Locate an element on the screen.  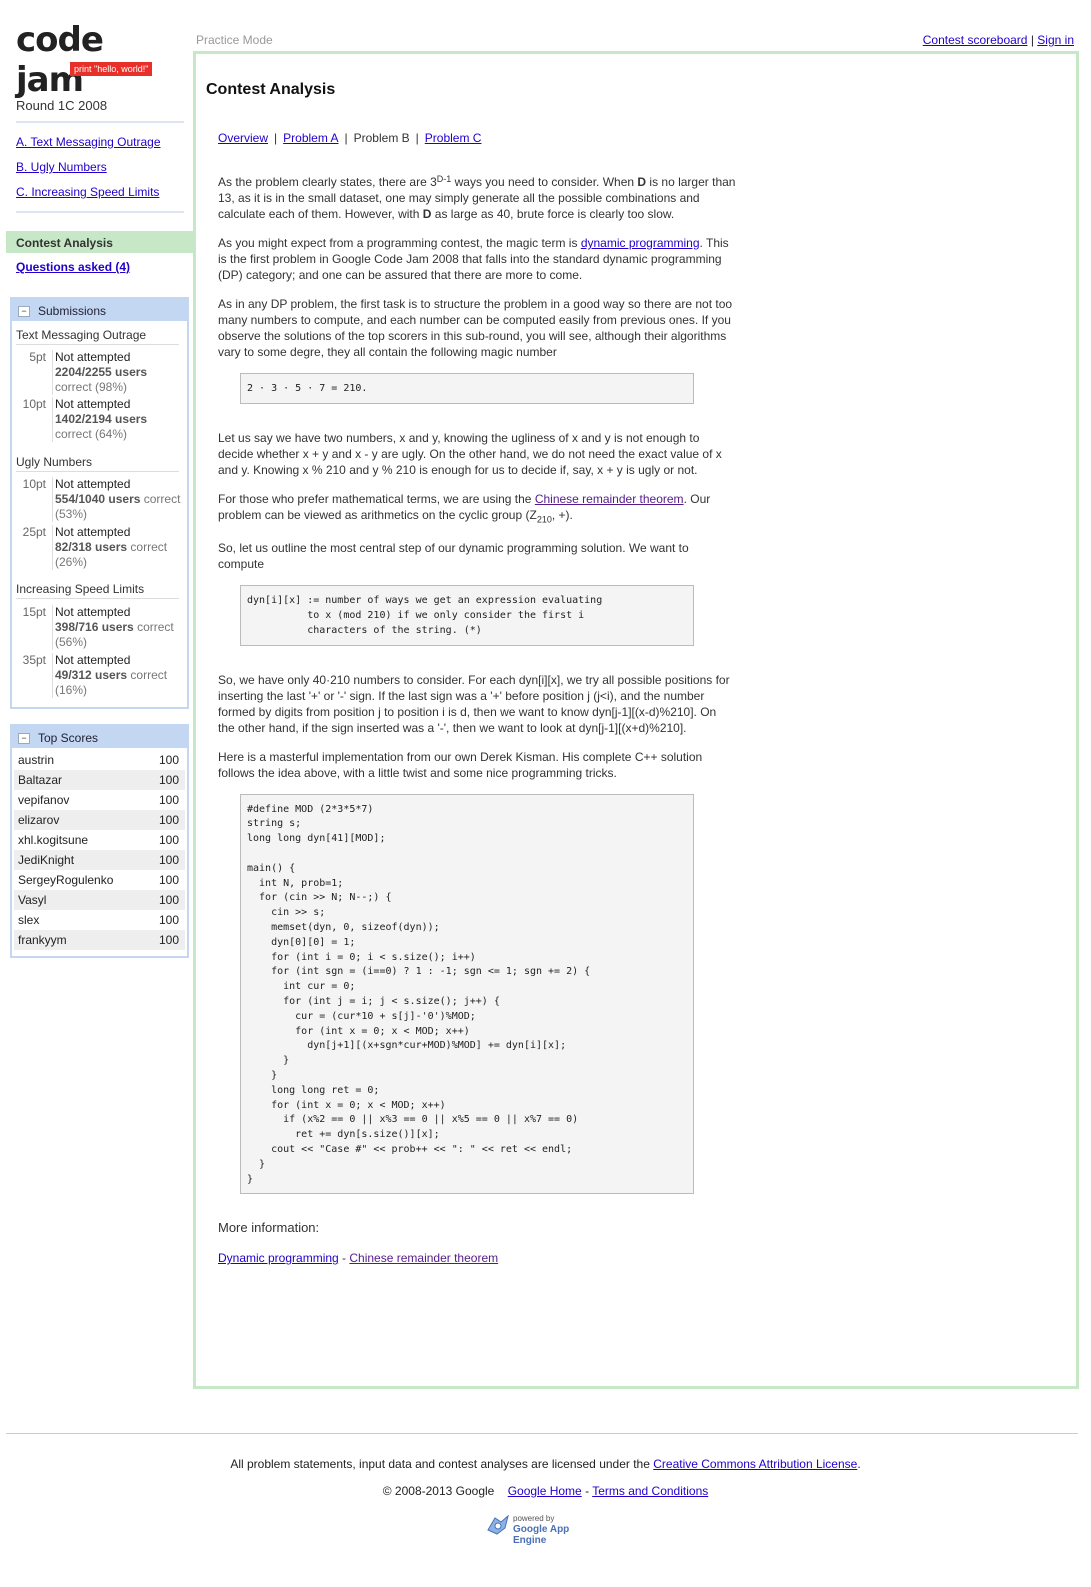
score-row: xhl.kogitsune 100 is located at coordinates (99, 840).